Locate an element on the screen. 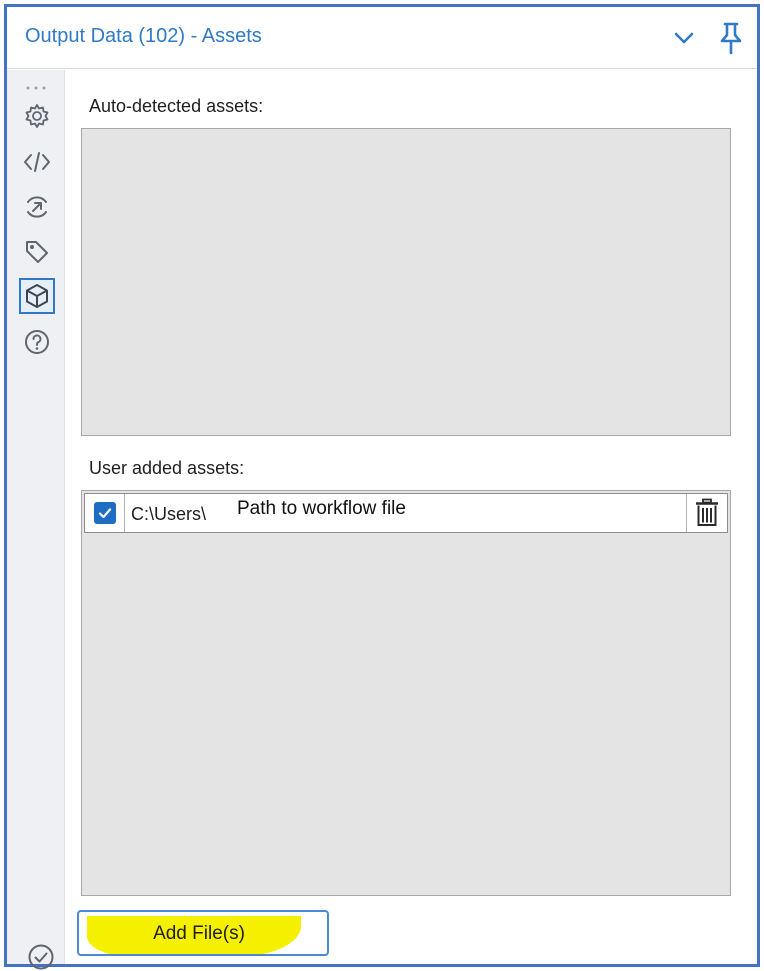 Image resolution: width=764 pixels, height=971 pixels. trash-icon is located at coordinates (707, 512).